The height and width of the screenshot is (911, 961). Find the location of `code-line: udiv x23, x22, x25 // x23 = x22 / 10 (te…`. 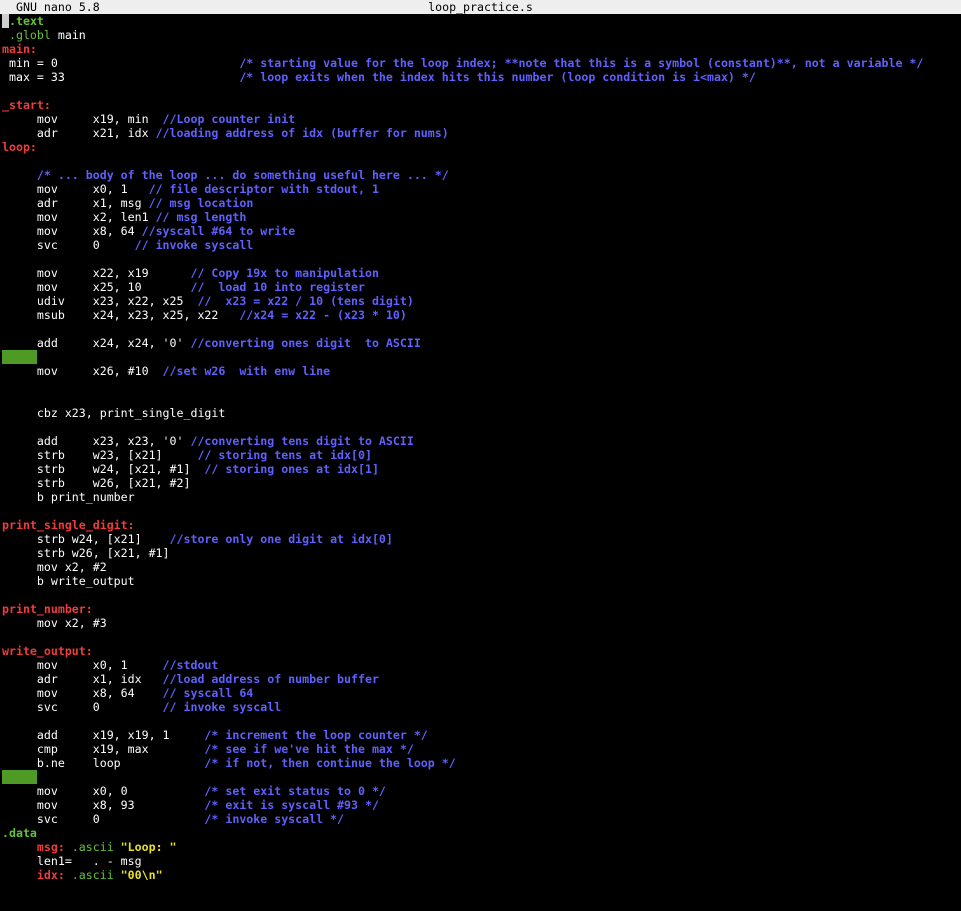

code-line: udiv x23, x22, x25 // x23 = x22 / 10 (te… is located at coordinates (480, 301).